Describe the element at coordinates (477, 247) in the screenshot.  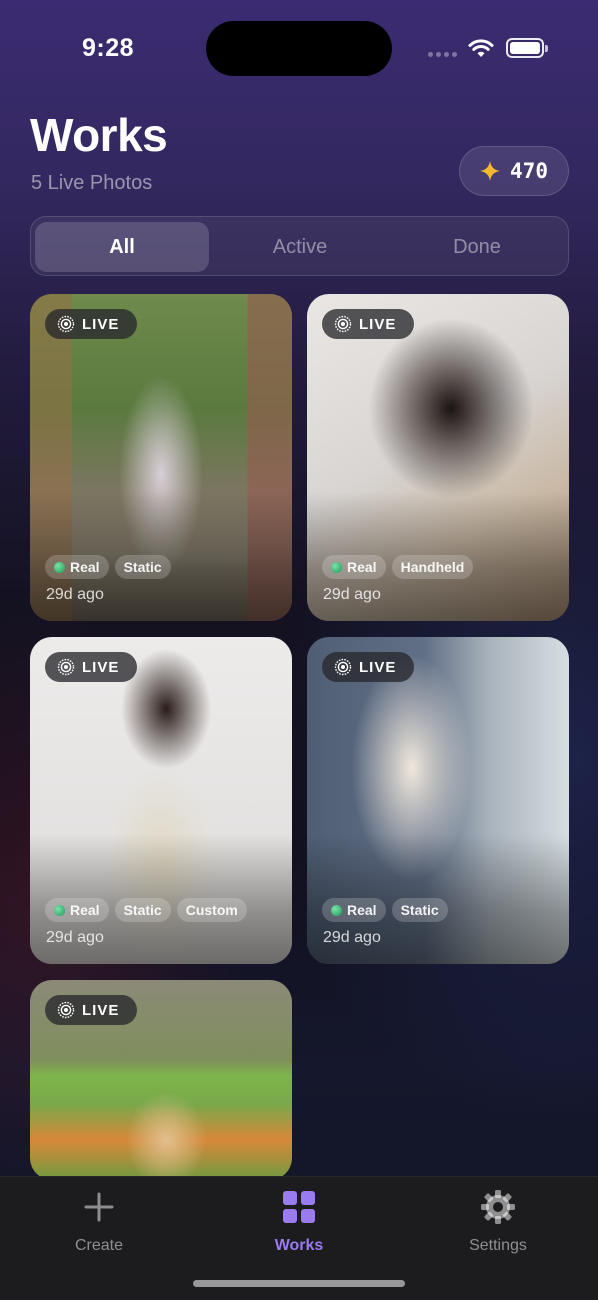
I see `filter-tab-done: Done` at that location.